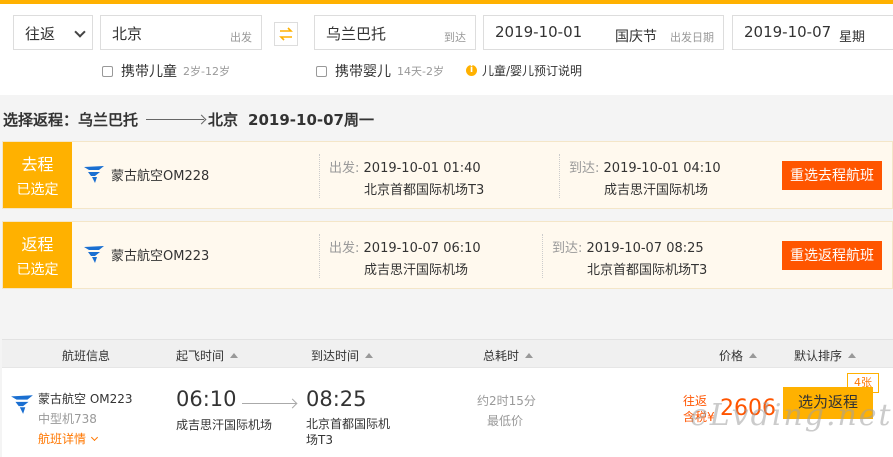 Image resolution: width=893 pixels, height=457 pixels. What do you see at coordinates (241, 37) in the screenshot?
I see `from-city-hint: 出发` at bounding box center [241, 37].